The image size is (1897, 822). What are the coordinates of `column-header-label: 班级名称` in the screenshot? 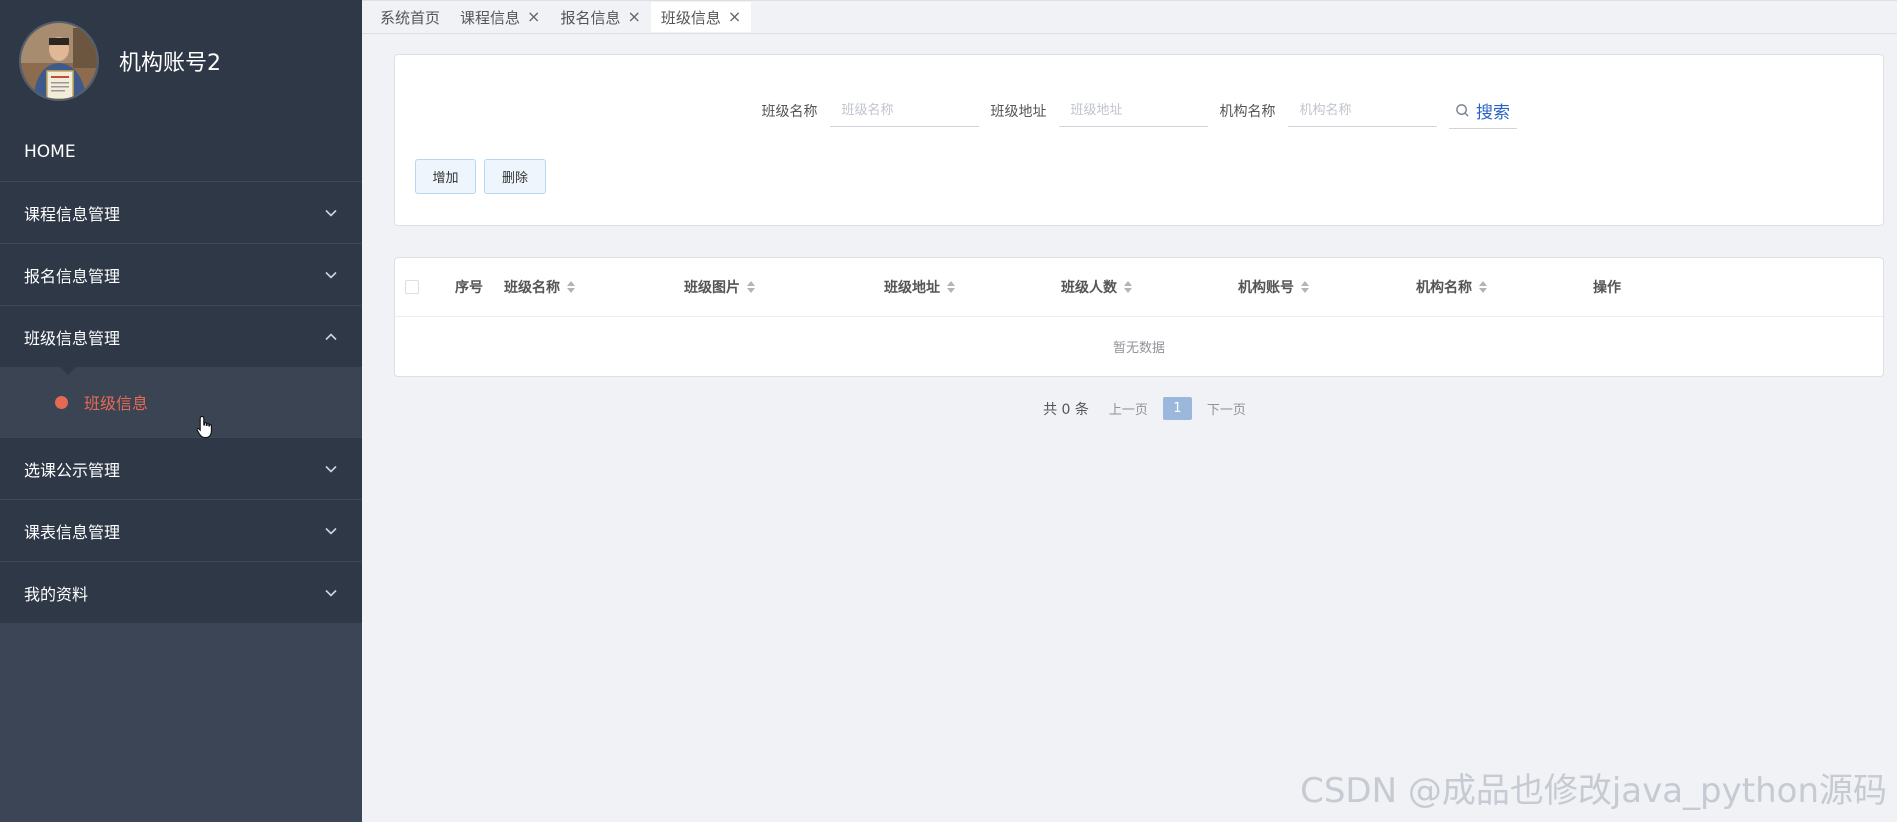 It's located at (532, 288).